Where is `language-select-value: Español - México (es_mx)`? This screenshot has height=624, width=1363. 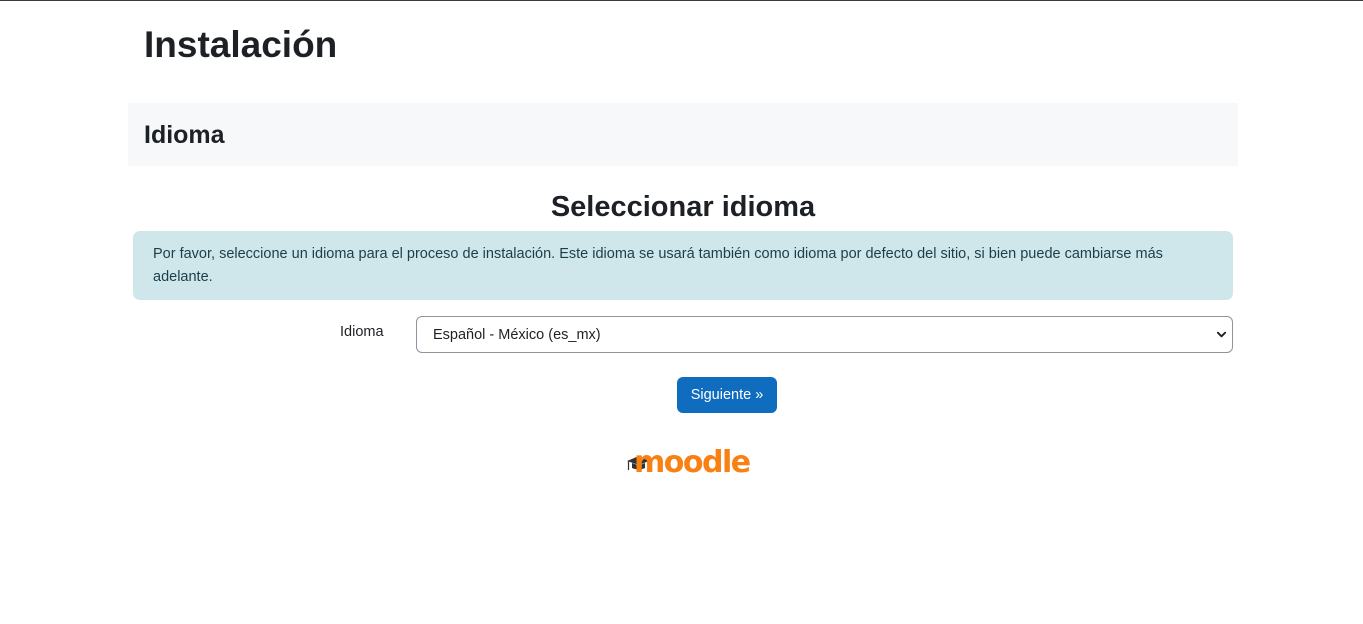 language-select-value: Español - México (es_mx) is located at coordinates (517, 335).